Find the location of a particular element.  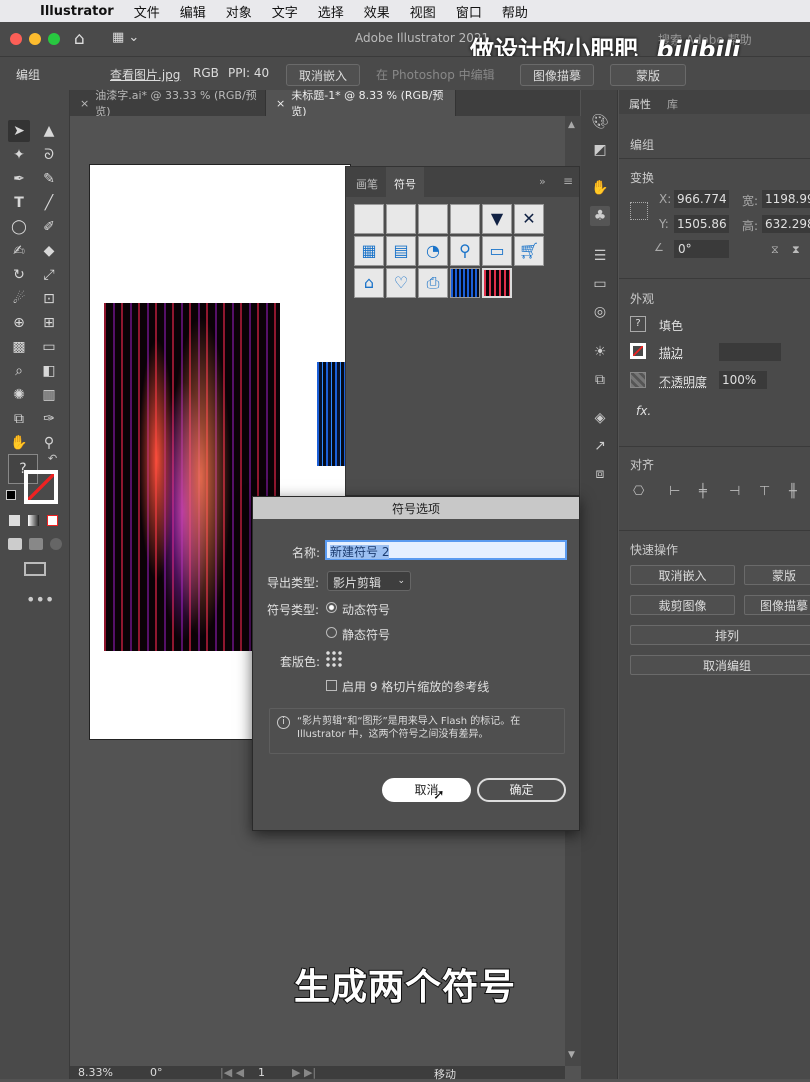

color-mode-icon is located at coordinates (14, 520).